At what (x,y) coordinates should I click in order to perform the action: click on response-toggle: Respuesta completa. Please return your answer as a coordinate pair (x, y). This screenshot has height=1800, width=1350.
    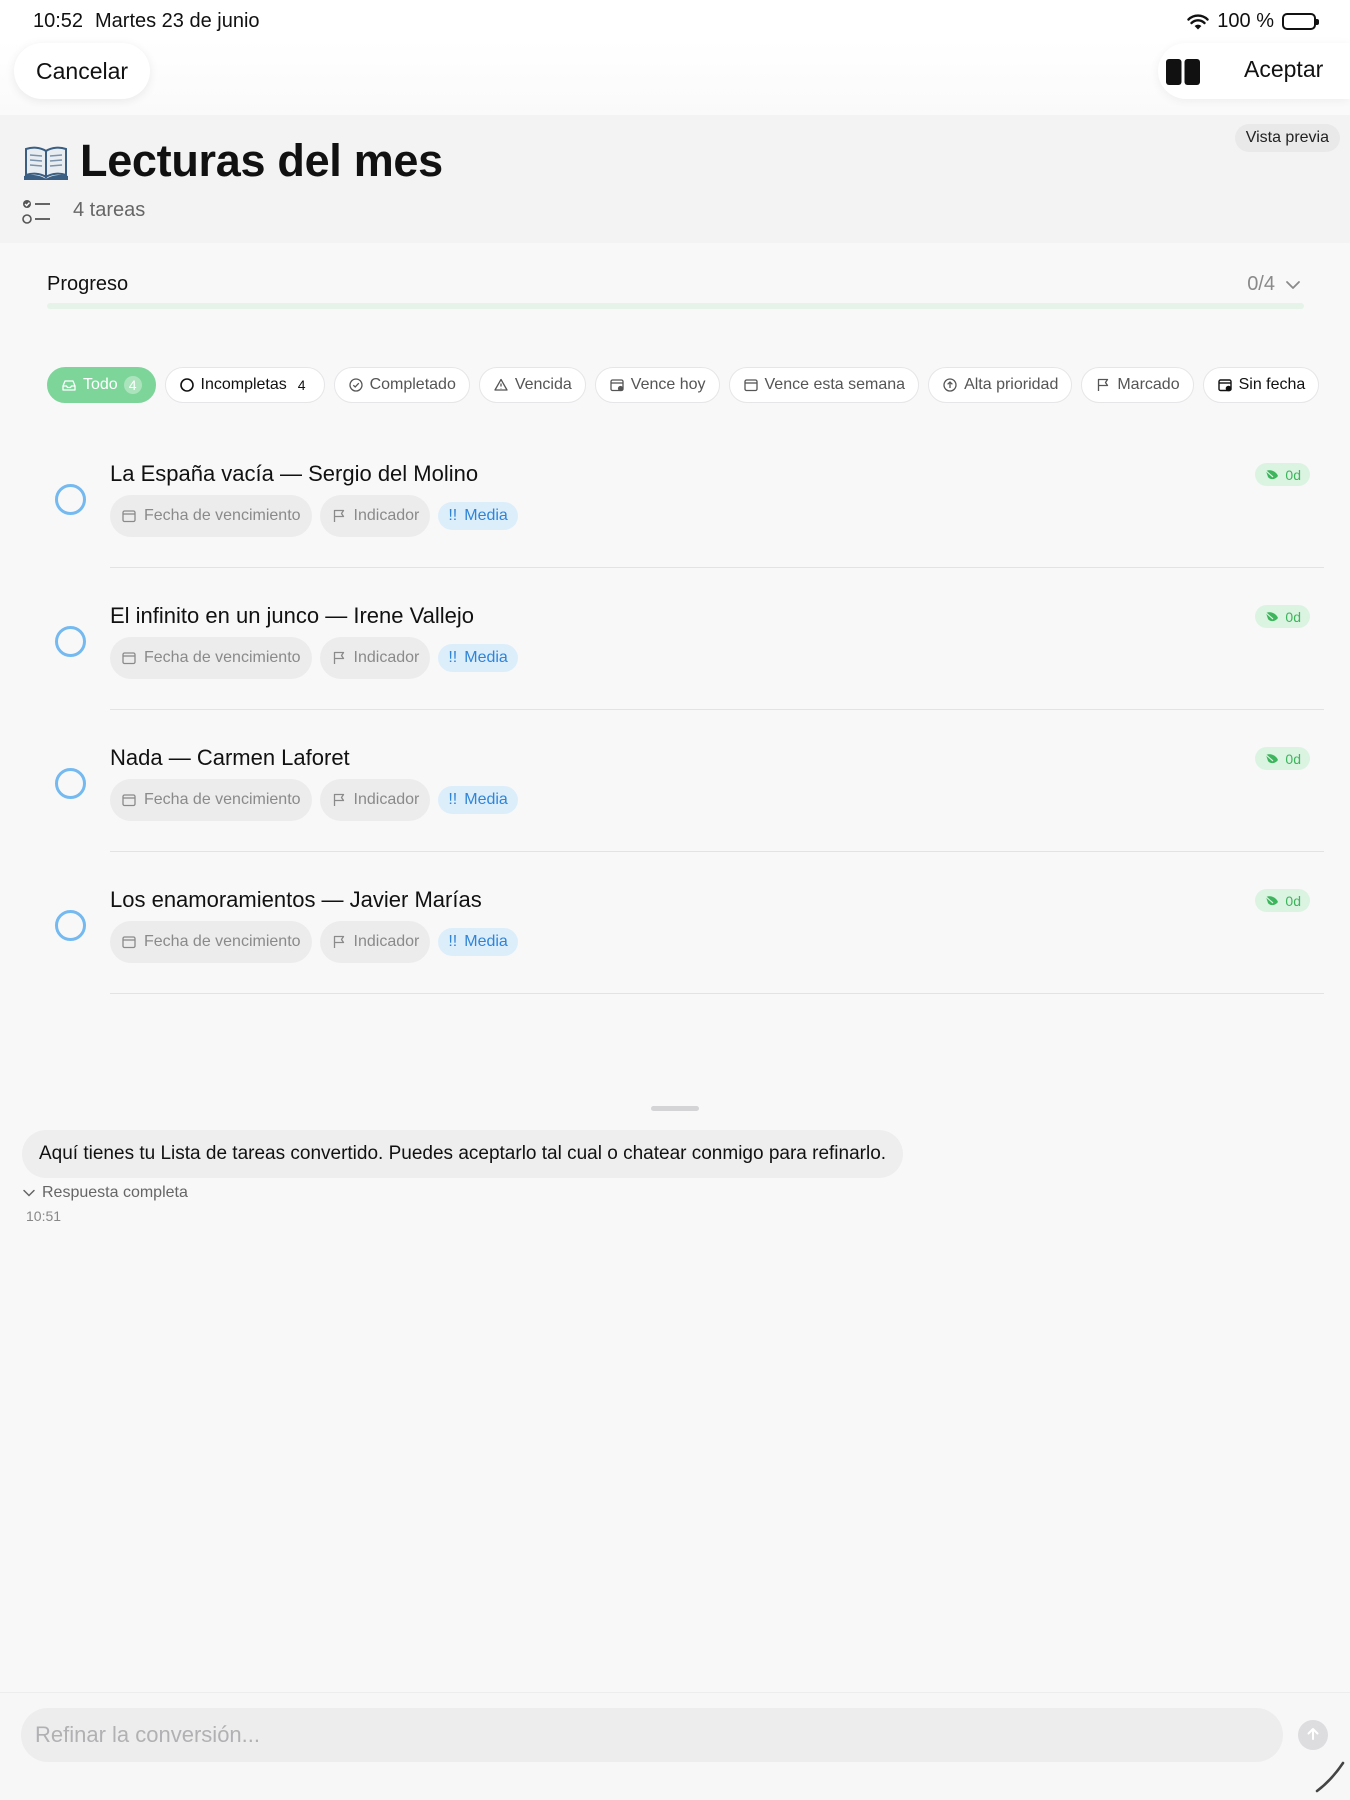
    Looking at the image, I should click on (105, 1193).